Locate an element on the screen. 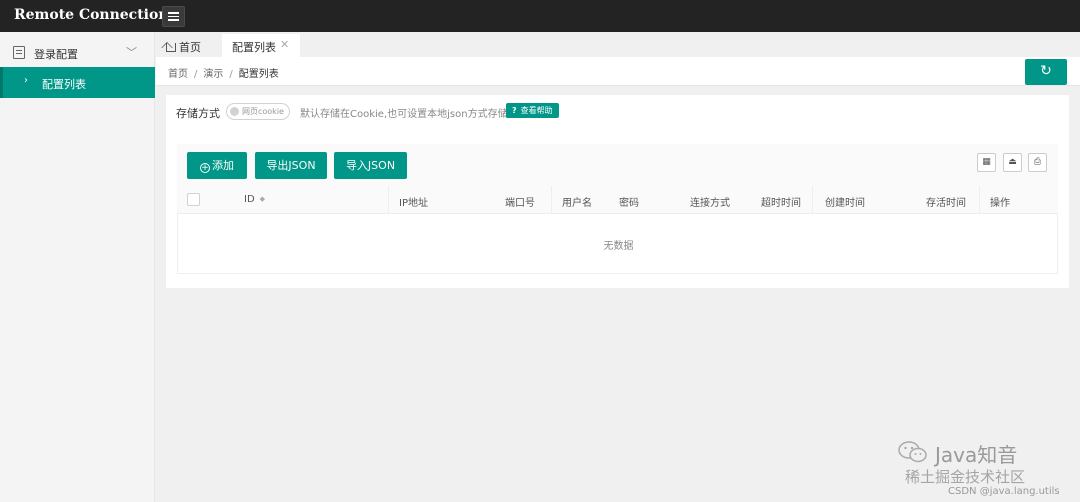  column-header-port: 端口号 is located at coordinates (520, 203).